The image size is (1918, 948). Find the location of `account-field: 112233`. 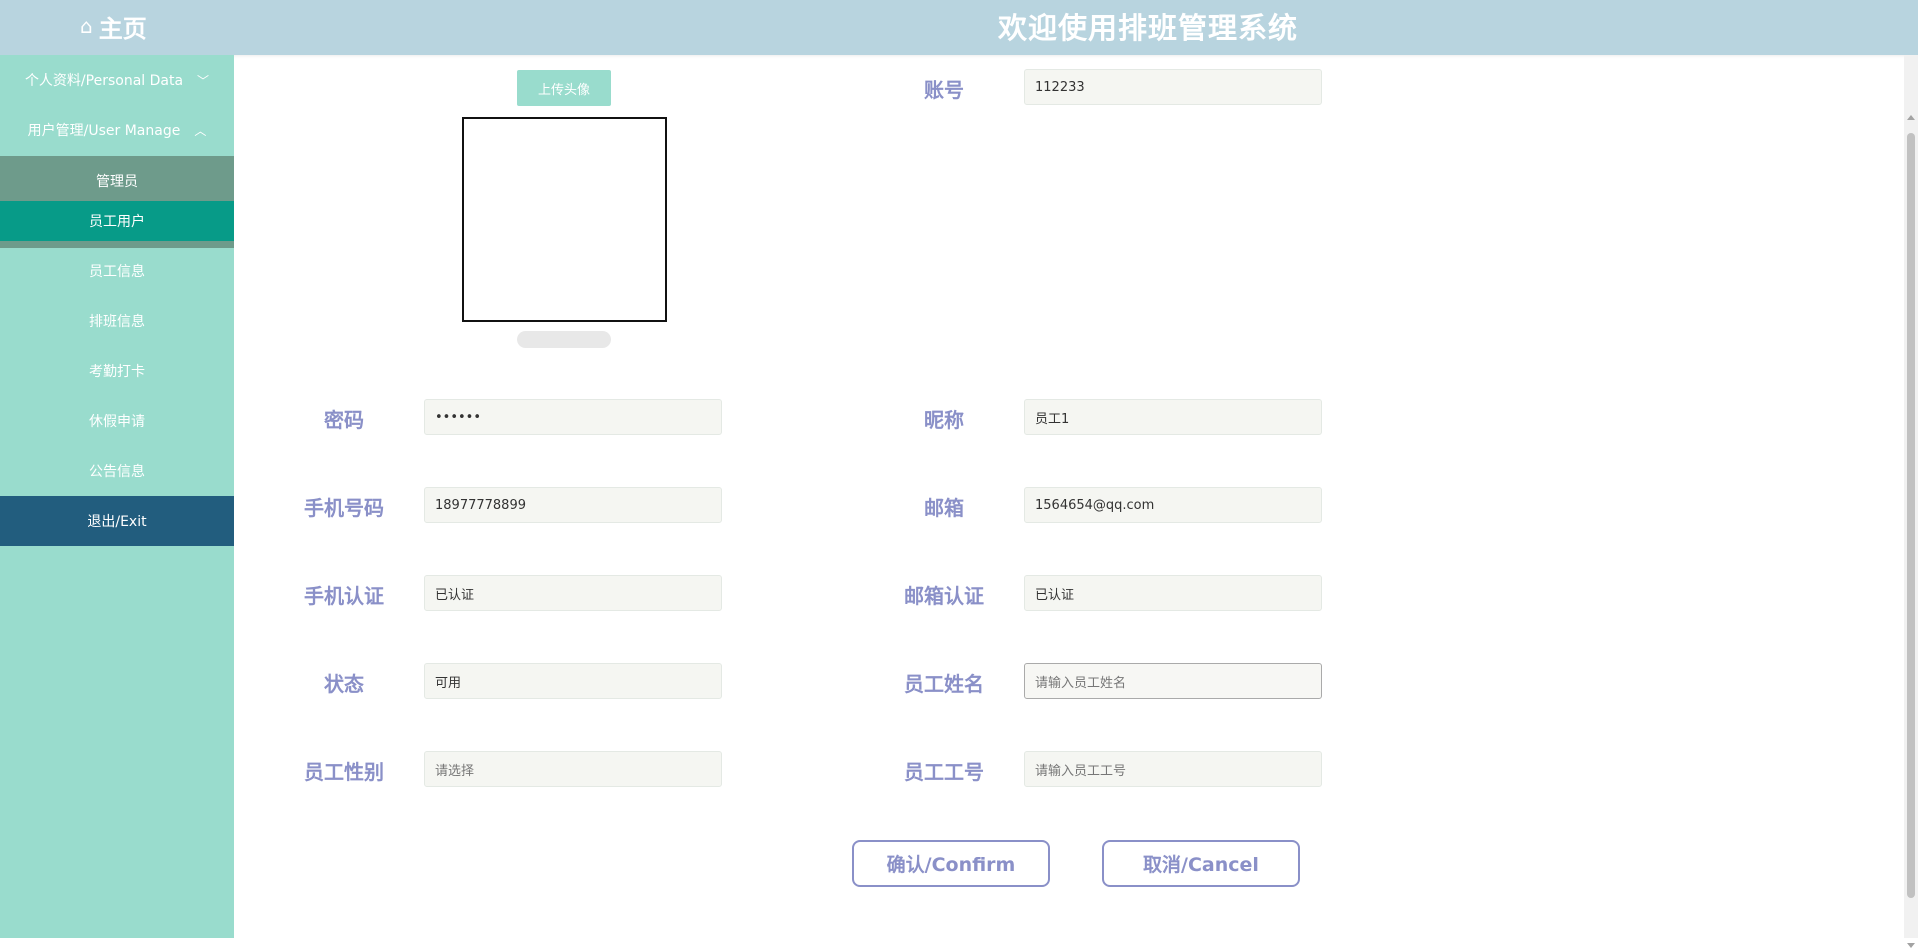

account-field: 112233 is located at coordinates (1173, 87).